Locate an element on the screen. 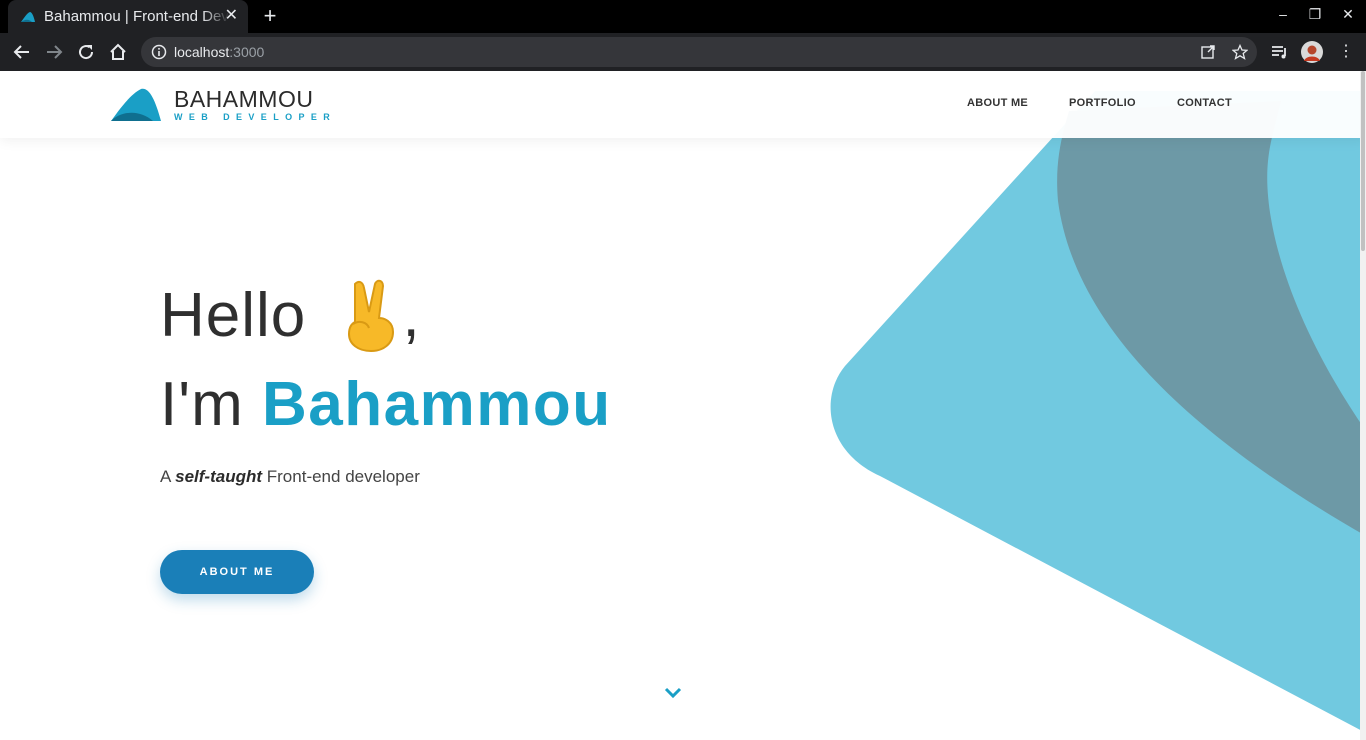 This screenshot has width=1366, height=740. hero-tagline: A self-taught Front-end developer is located at coordinates (290, 477).